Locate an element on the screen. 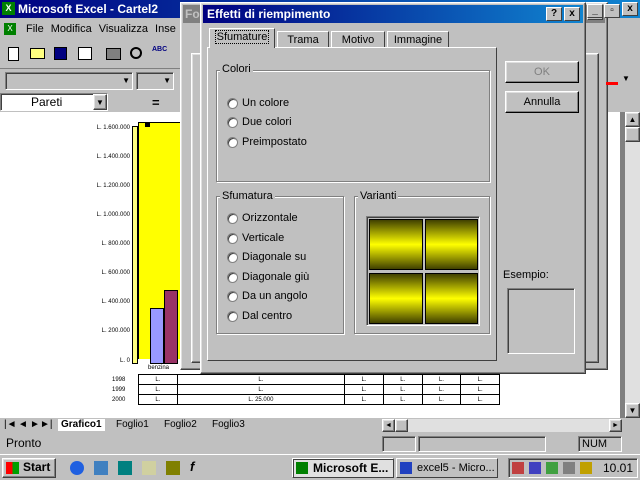 Image resolution: width=640 pixels, height=480 pixels. radio-da-un-angolo: Da un angolo is located at coordinates (267, 296).